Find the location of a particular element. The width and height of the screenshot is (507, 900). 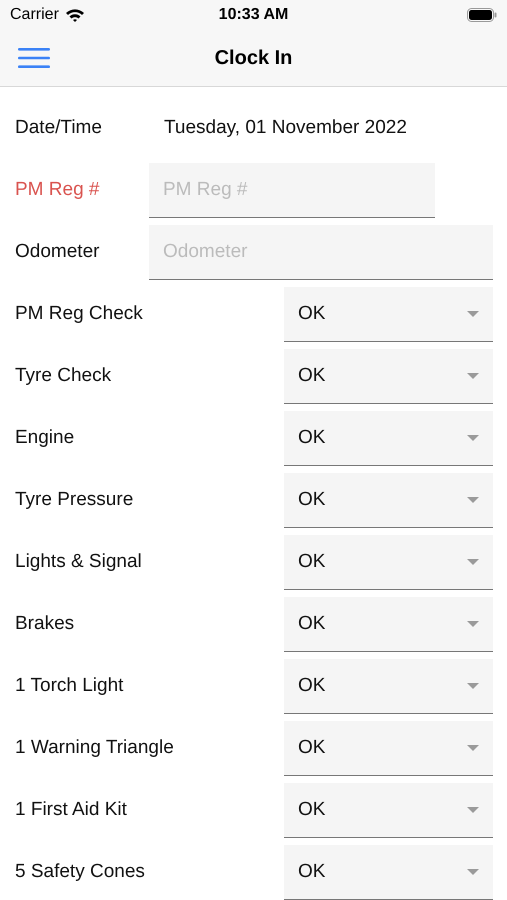

field-label: Engine is located at coordinates (45, 438).